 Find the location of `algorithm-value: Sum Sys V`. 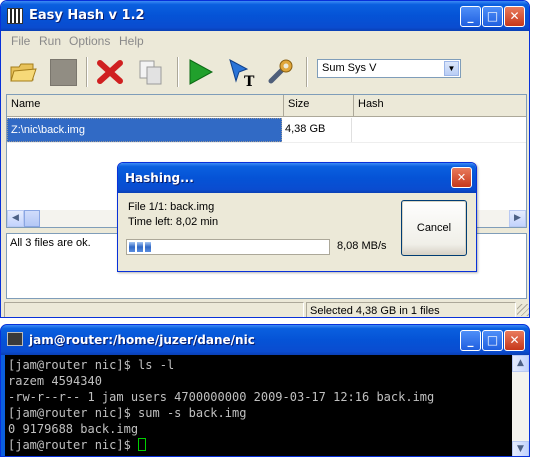

algorithm-value: Sum Sys V is located at coordinates (349, 68).